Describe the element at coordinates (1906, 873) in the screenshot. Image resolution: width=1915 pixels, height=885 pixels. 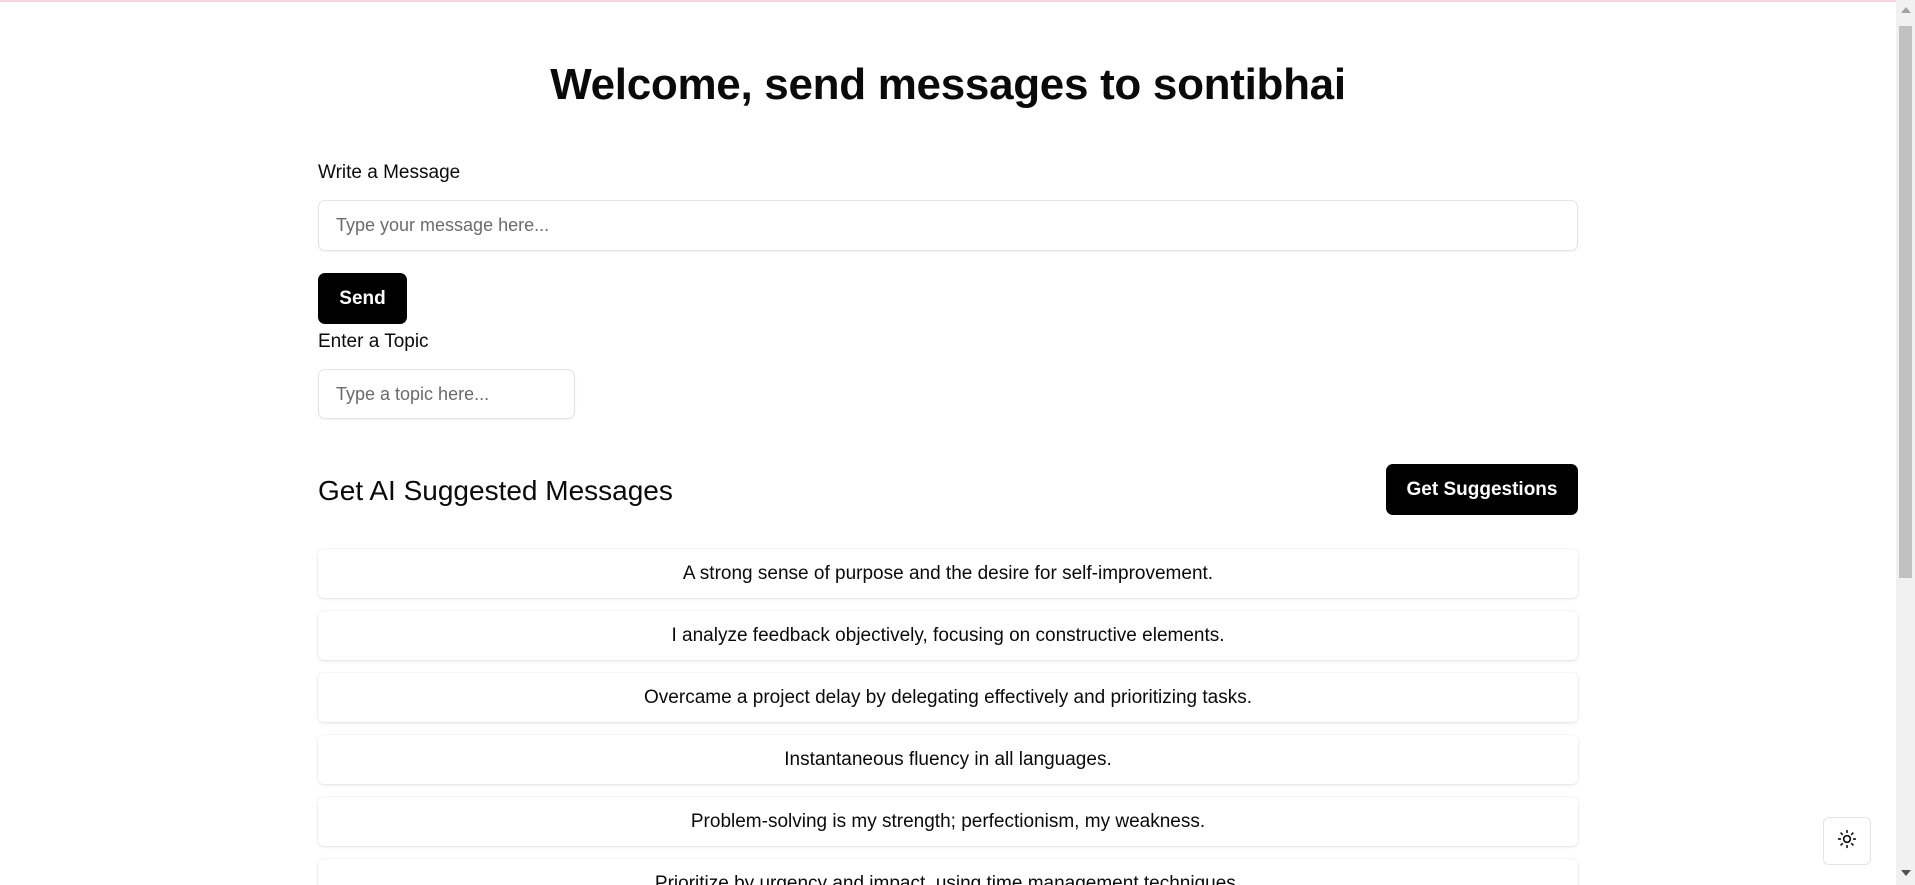
I see `scroll-down-arrow-icon` at that location.